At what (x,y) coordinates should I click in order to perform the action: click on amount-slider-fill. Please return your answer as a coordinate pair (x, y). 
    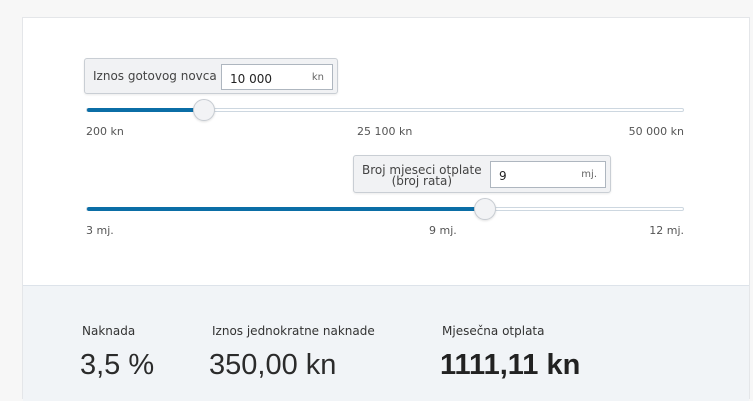
    Looking at the image, I should click on (146, 110).